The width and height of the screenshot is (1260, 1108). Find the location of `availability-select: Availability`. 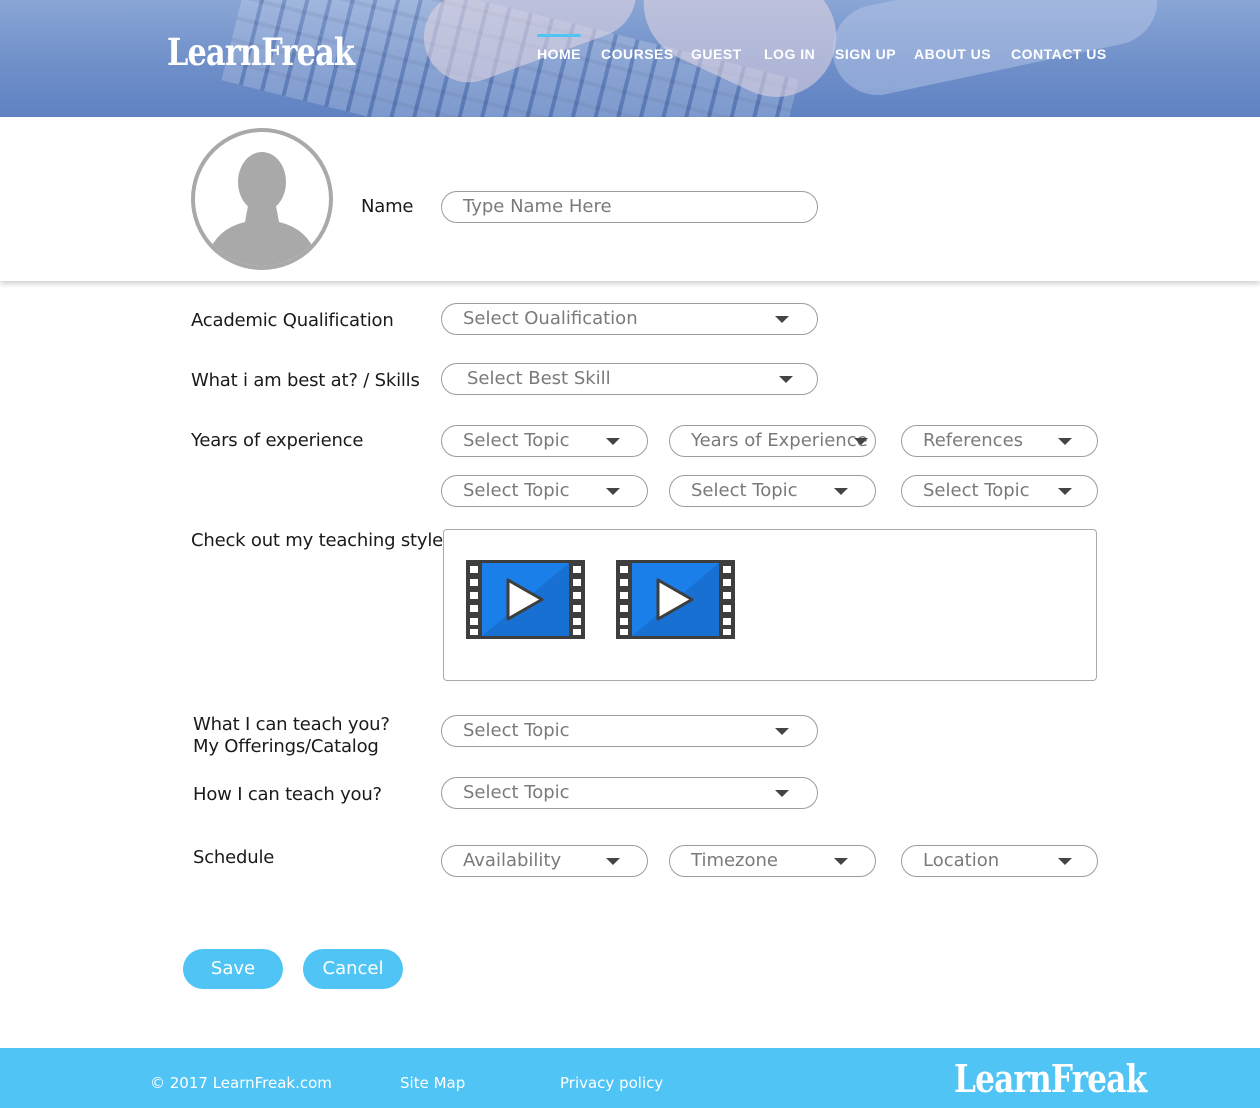

availability-select: Availability is located at coordinates (544, 861).